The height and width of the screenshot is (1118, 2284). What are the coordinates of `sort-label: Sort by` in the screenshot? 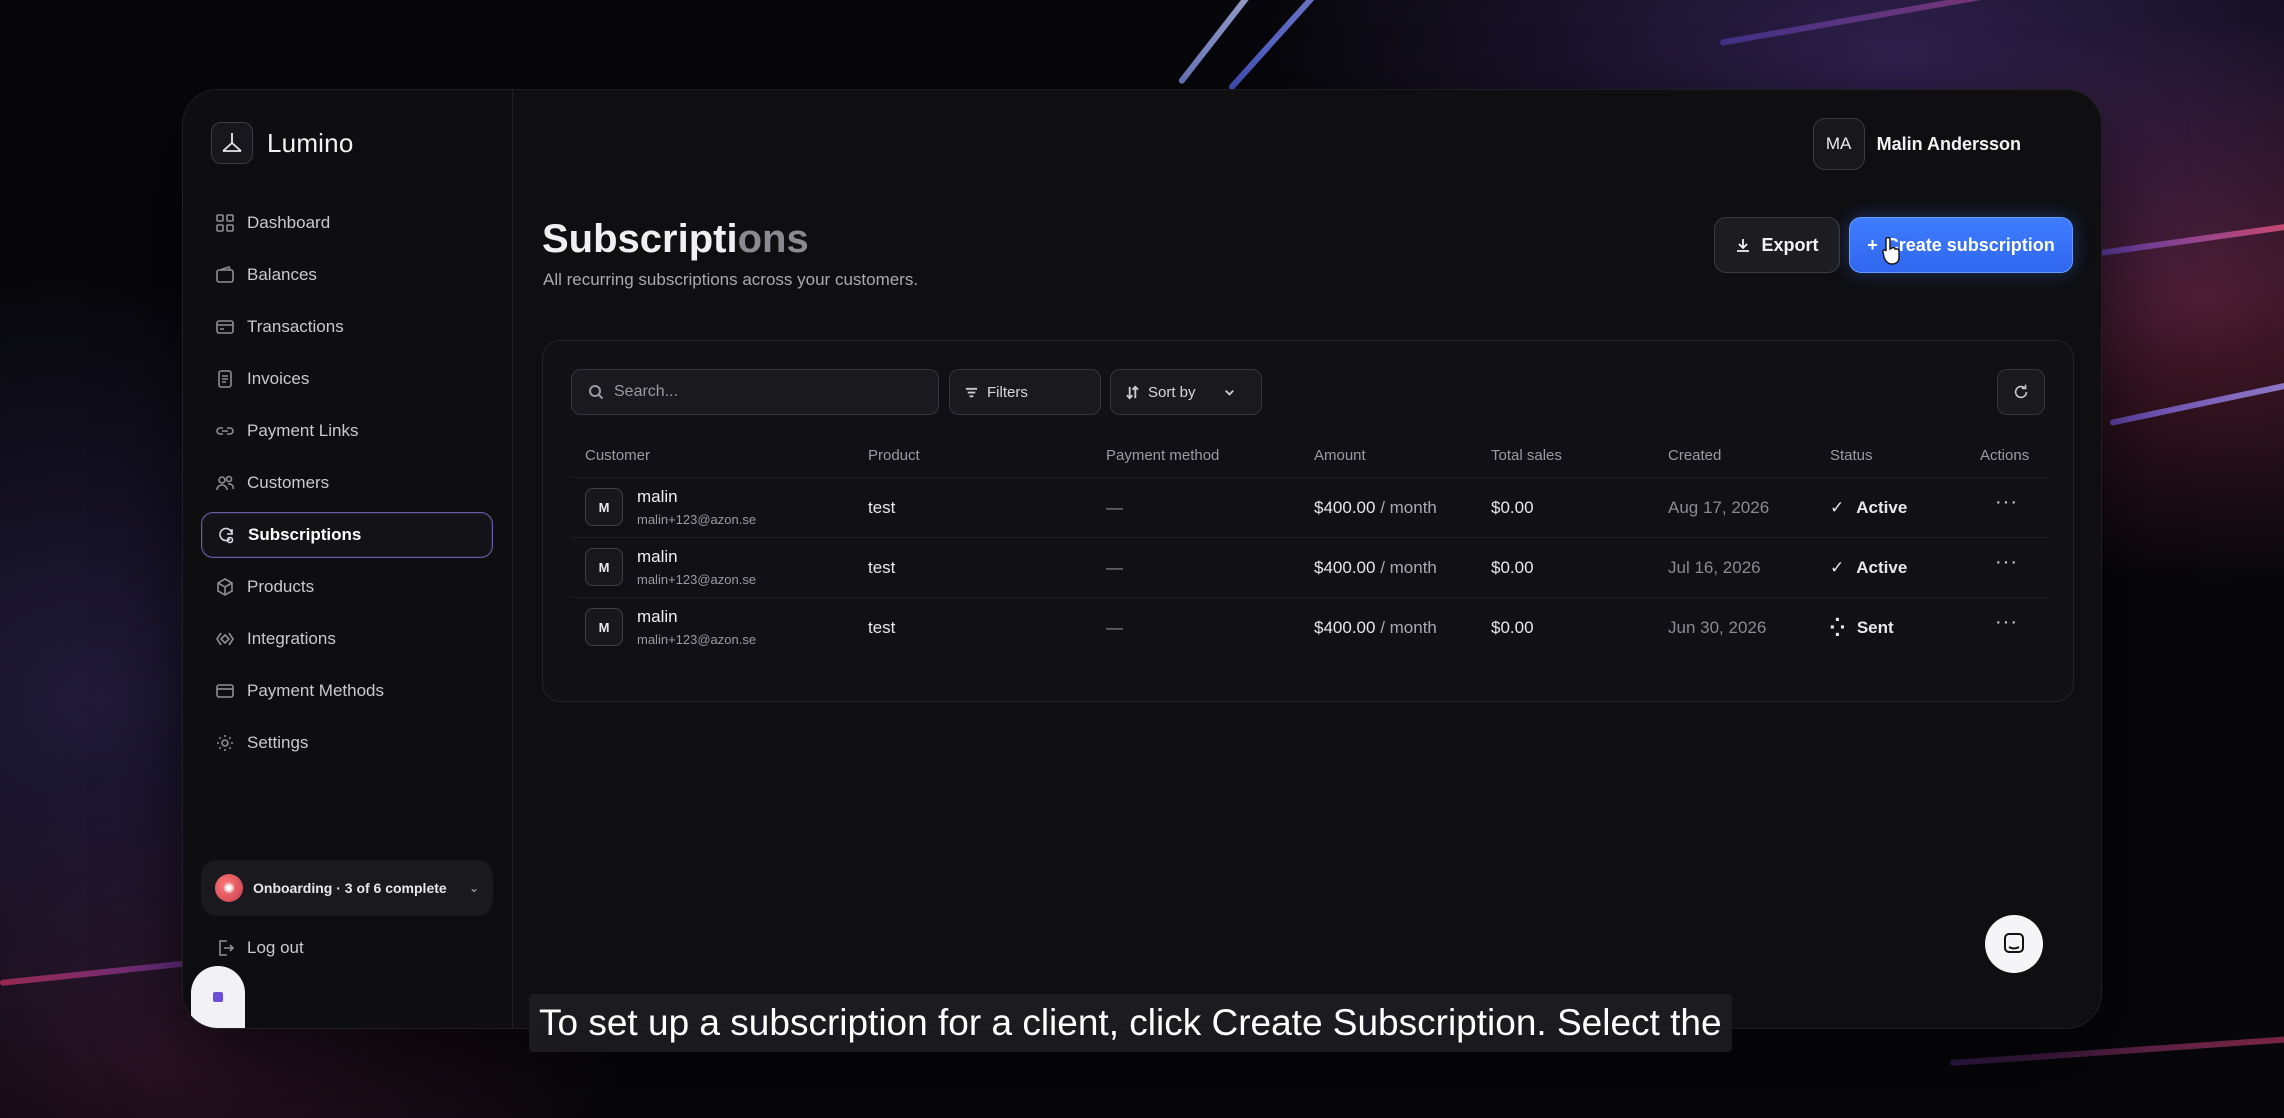 It's located at (1172, 392).